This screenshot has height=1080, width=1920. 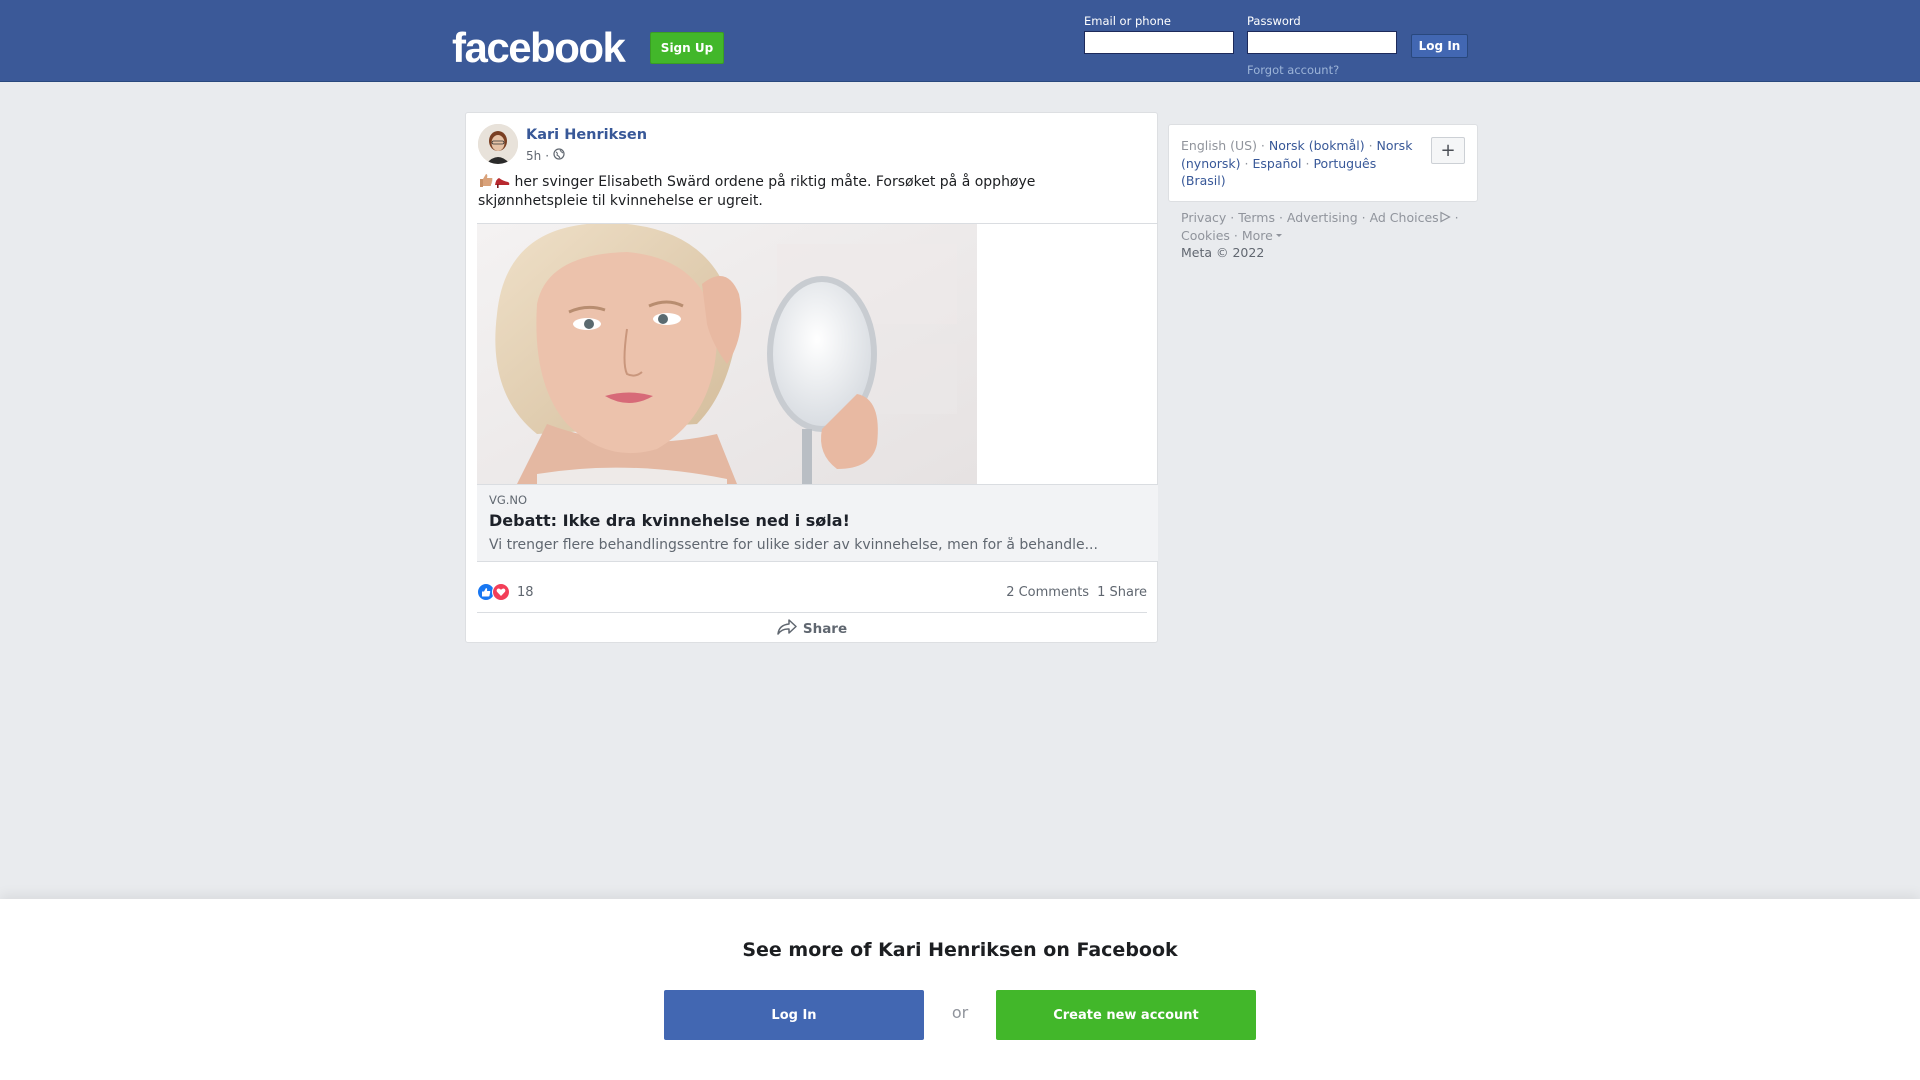 I want to click on footer-link-cookies: Cookies, so click(x=1205, y=235).